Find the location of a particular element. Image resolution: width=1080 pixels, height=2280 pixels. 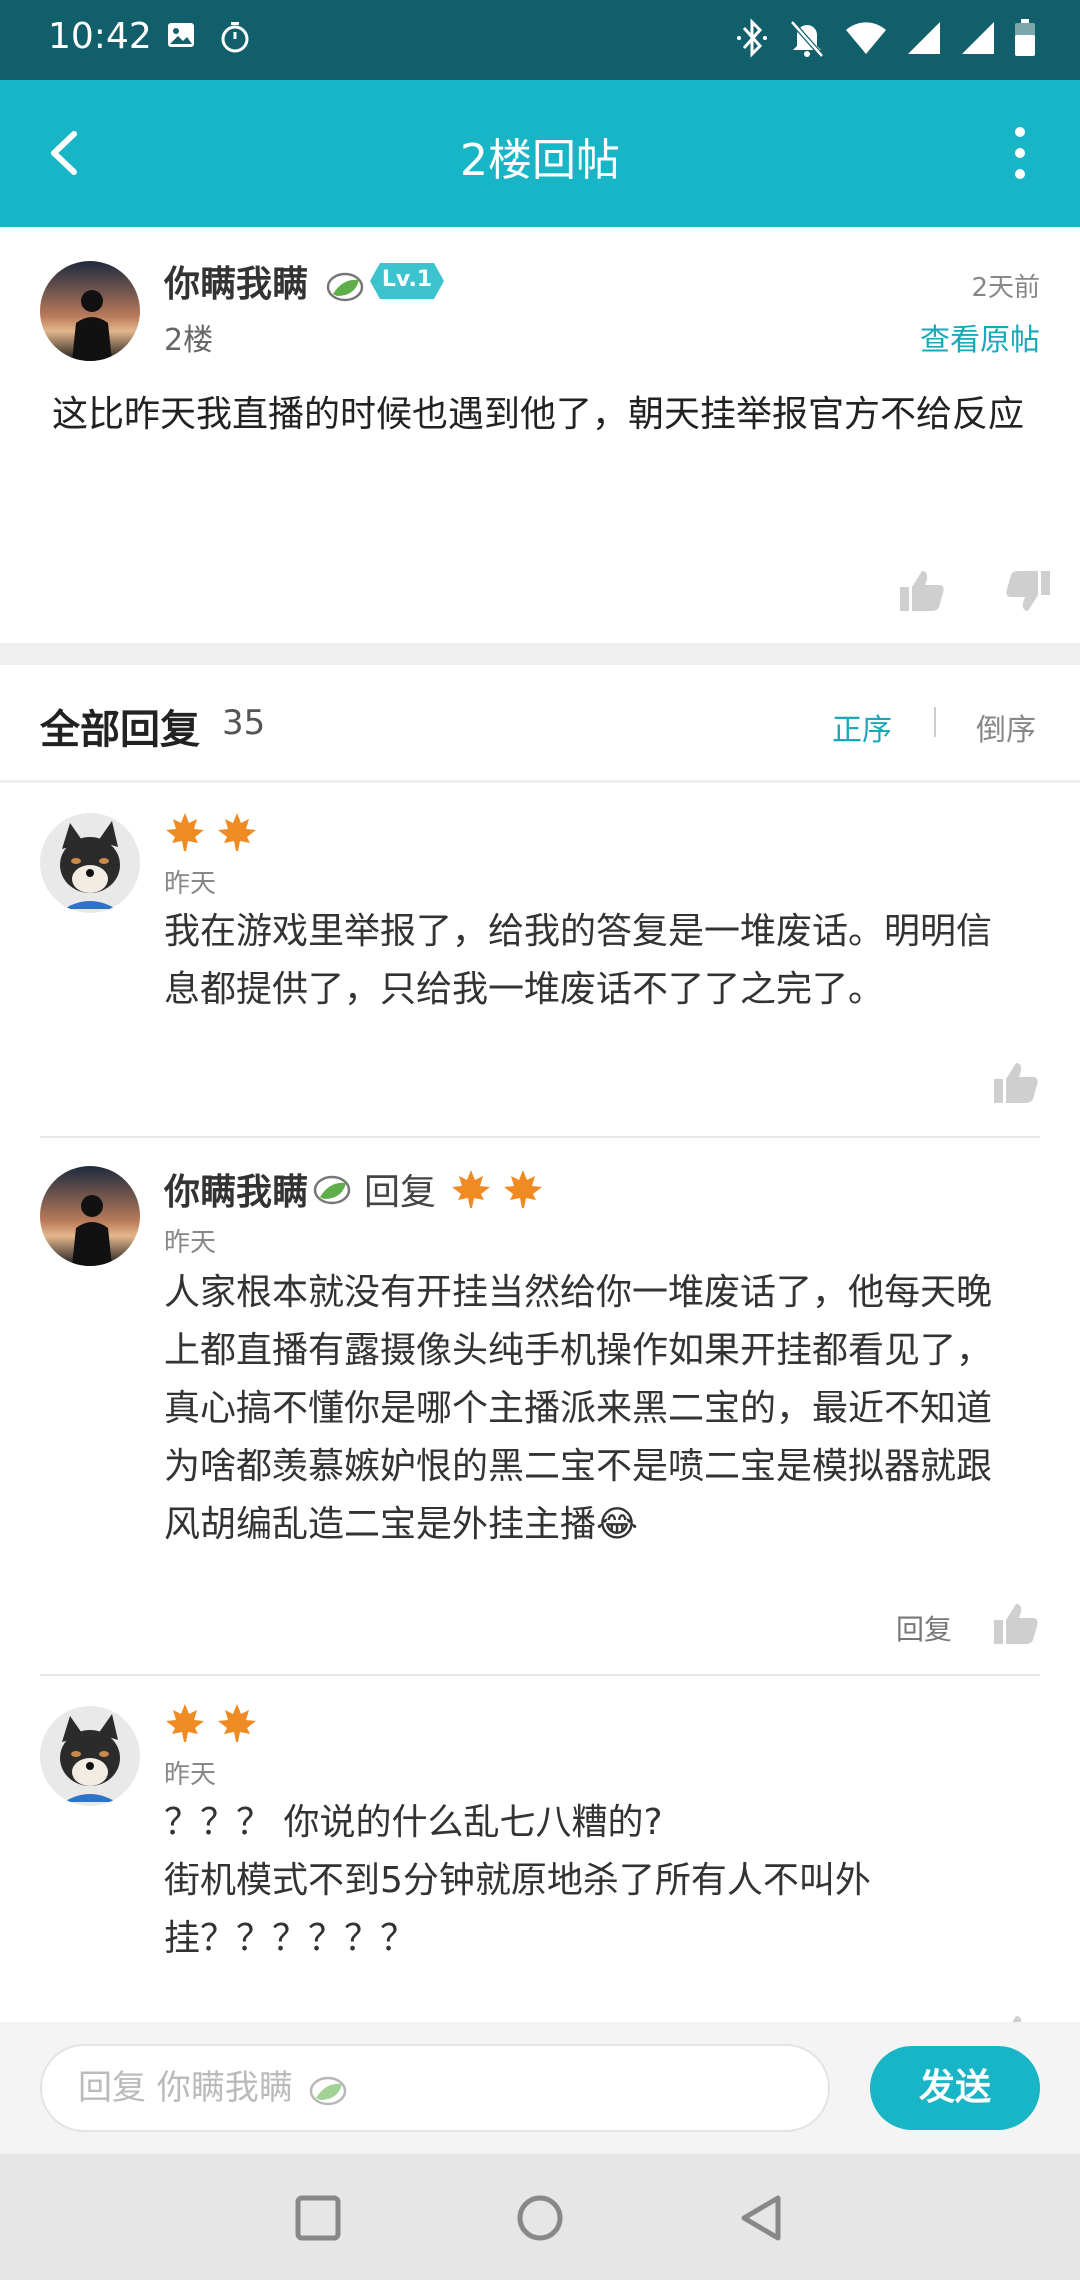

sort-divider is located at coordinates (935, 722).